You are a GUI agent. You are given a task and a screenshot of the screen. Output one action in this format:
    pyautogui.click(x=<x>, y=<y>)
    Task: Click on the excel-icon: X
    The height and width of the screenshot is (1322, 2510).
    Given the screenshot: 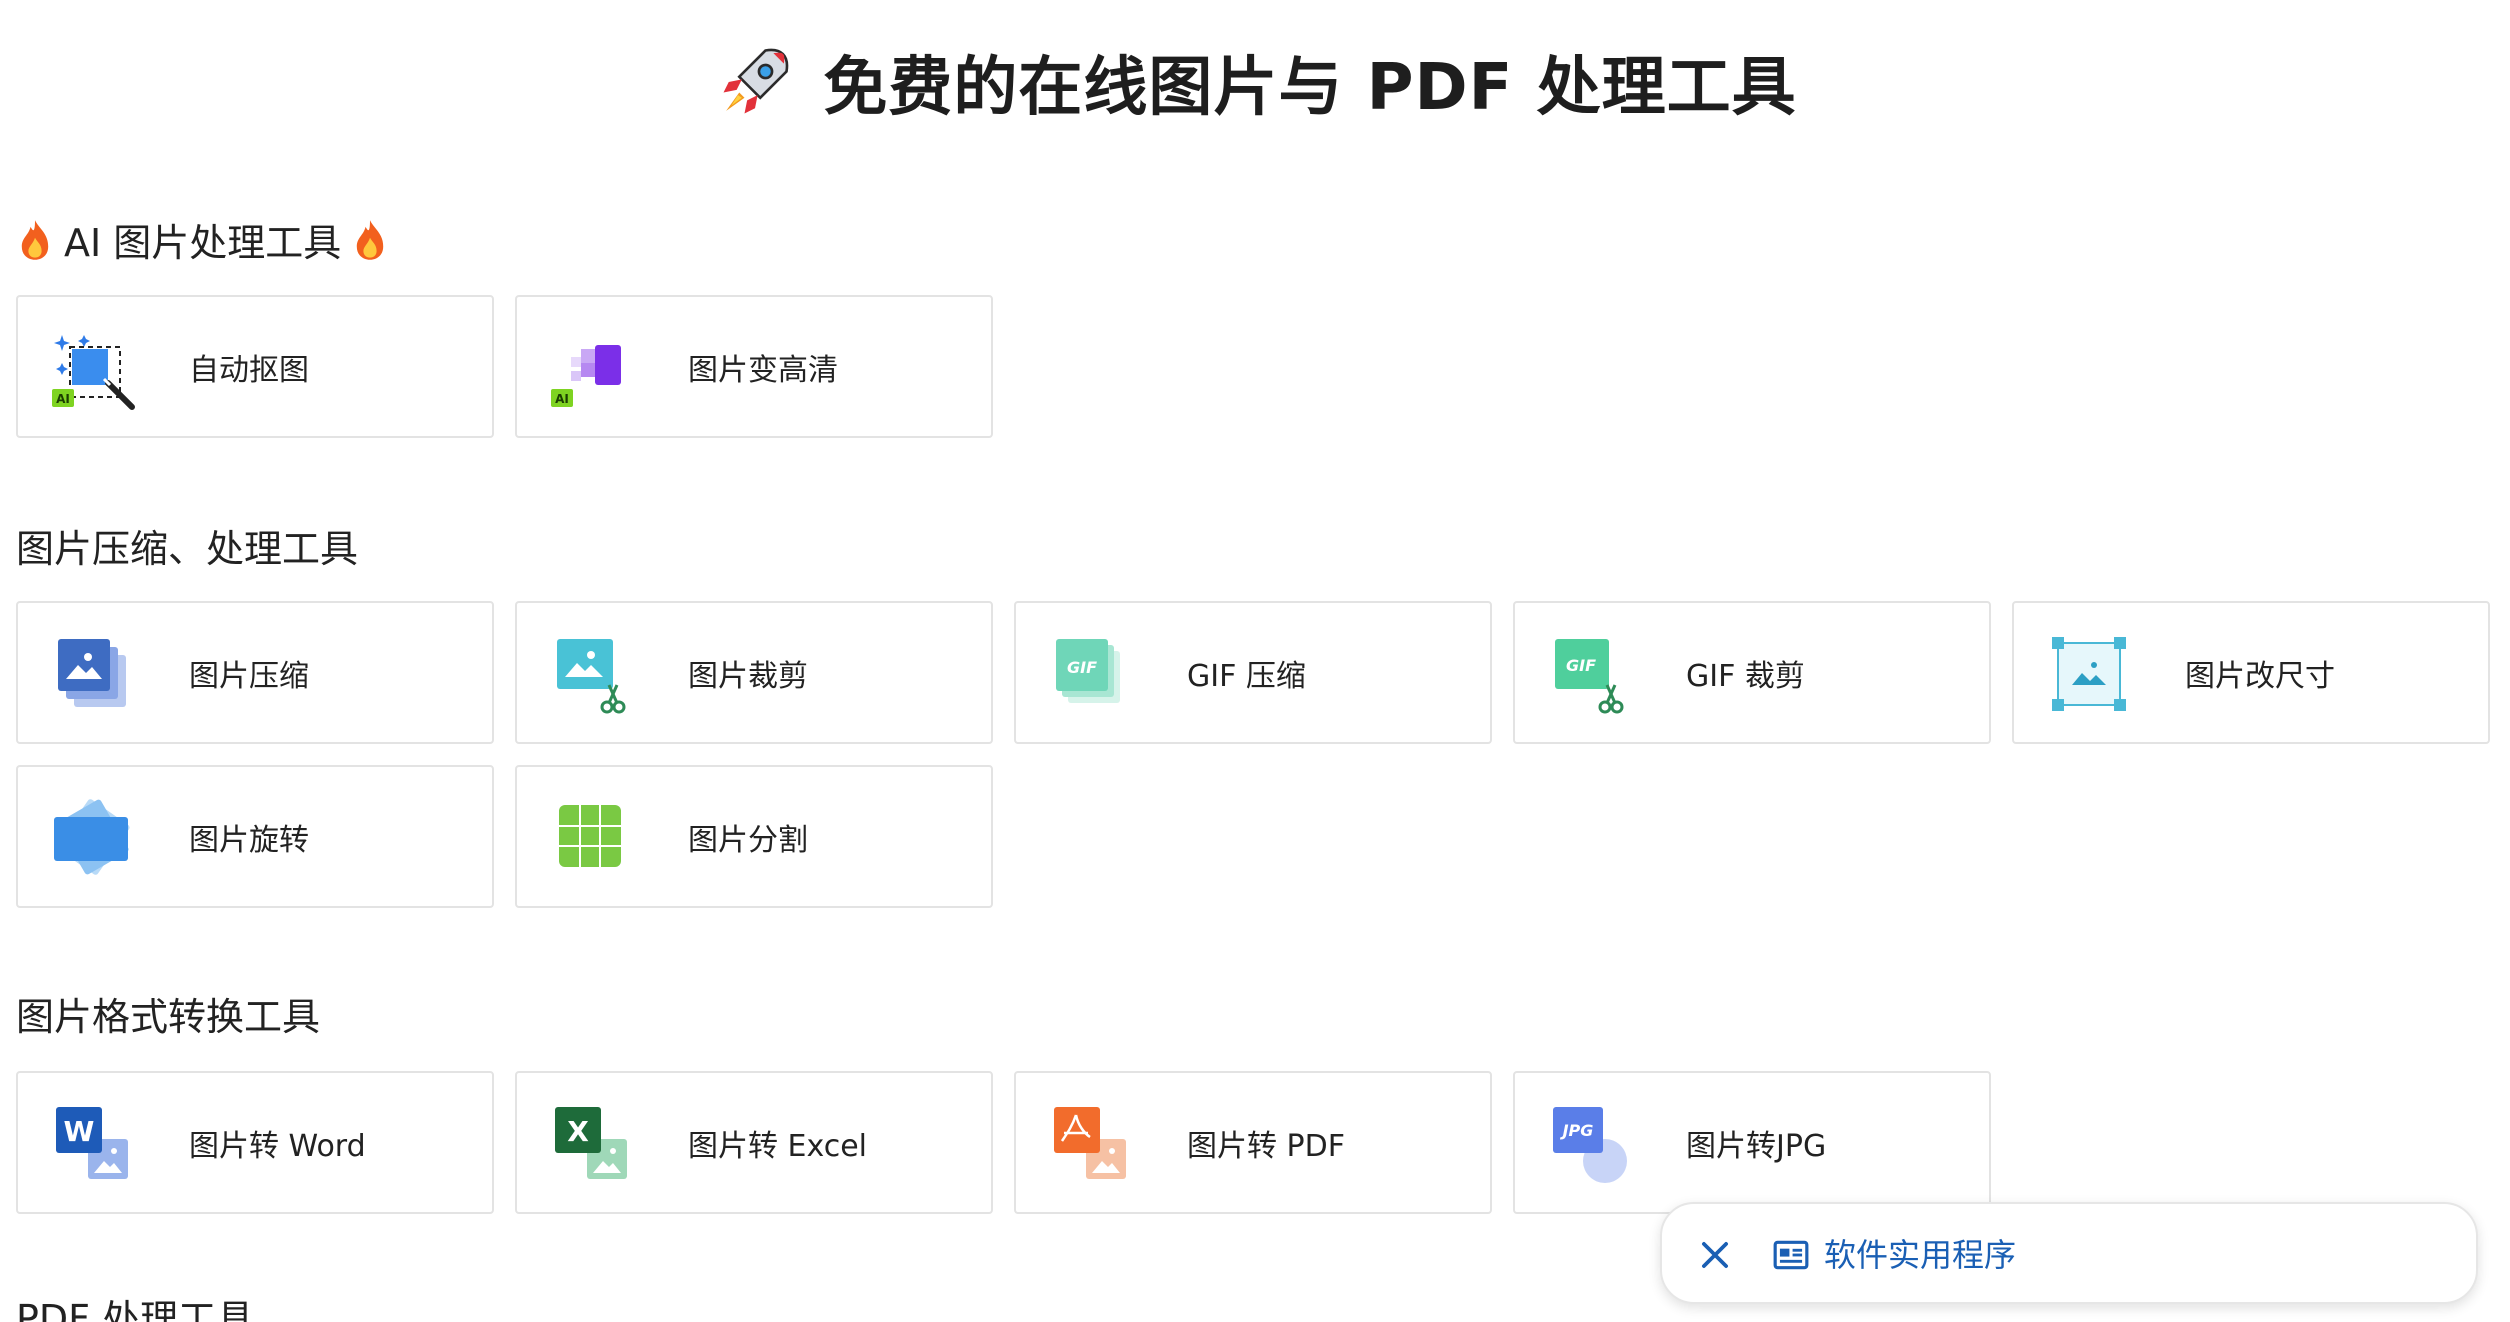 What is the action you would take?
    pyautogui.click(x=591, y=1143)
    